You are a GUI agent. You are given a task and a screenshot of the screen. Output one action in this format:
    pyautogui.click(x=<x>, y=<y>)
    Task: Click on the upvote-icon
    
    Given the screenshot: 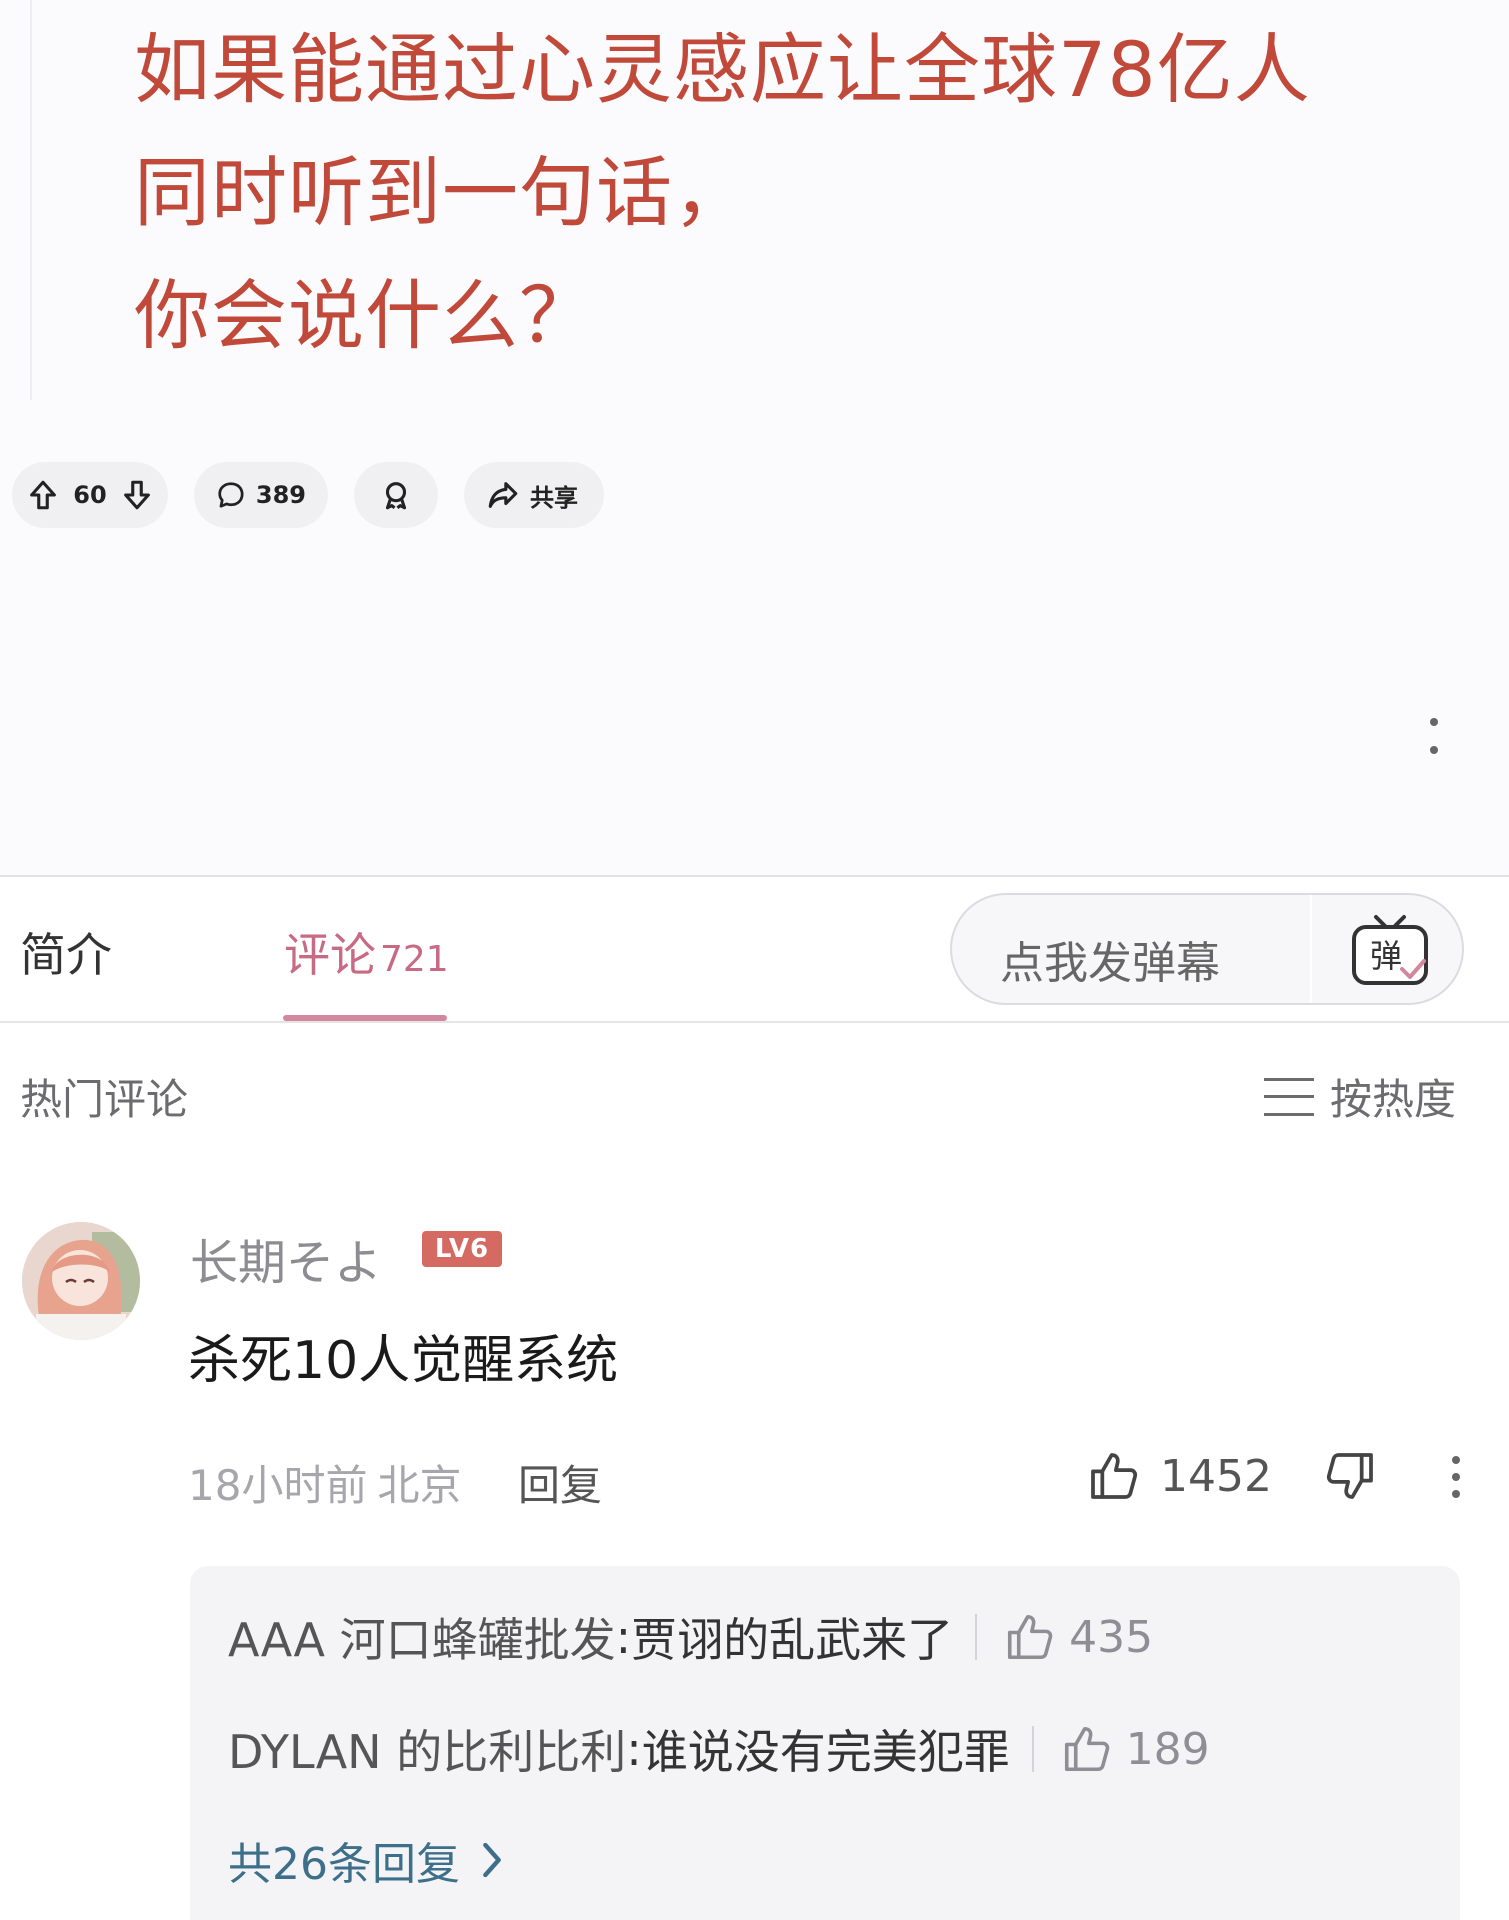 What is the action you would take?
    pyautogui.click(x=43, y=495)
    